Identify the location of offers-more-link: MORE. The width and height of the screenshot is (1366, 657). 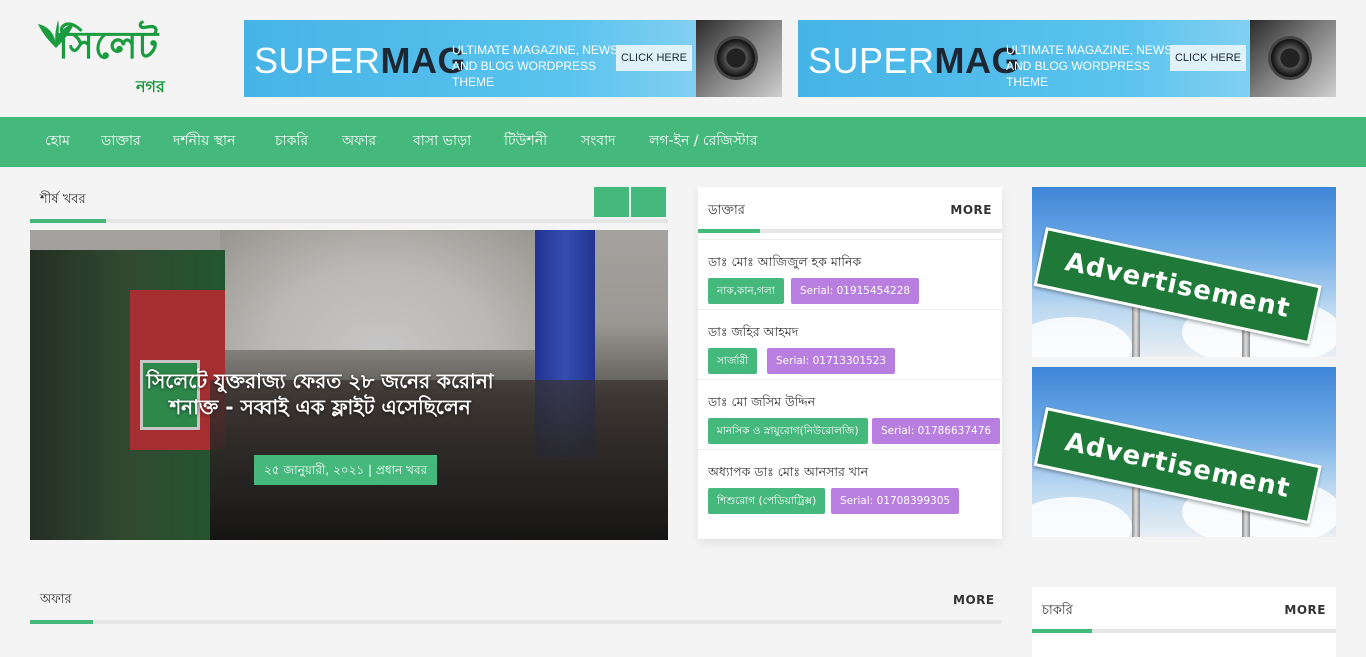
(974, 600).